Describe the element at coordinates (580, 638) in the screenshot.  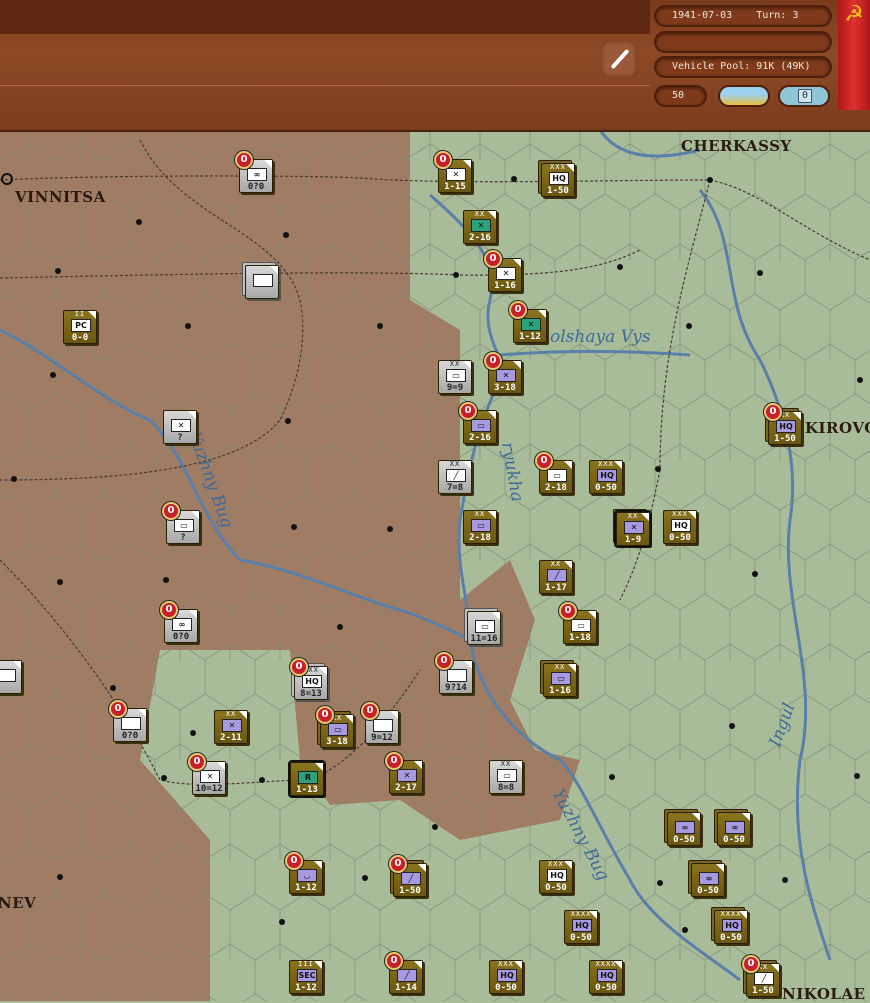
I see `unit-strength: 1-18` at that location.